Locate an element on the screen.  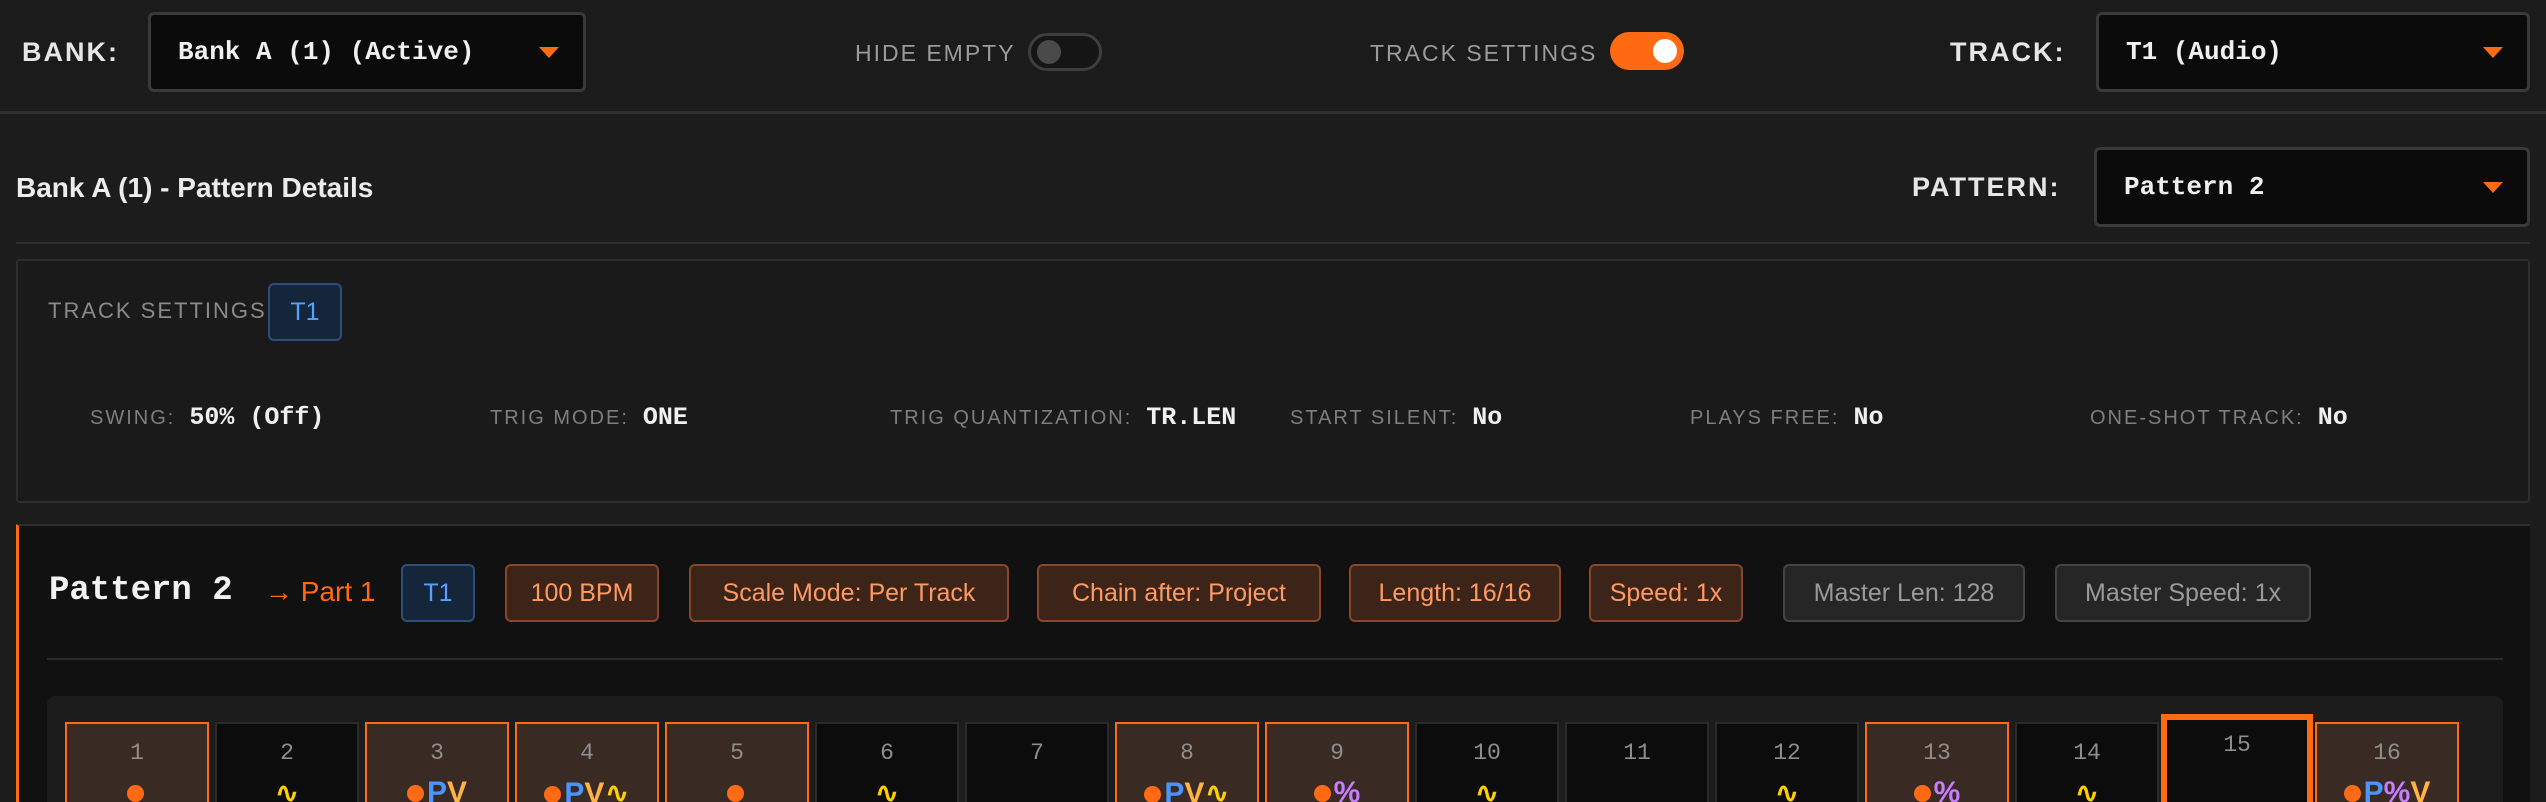
pattern-details-title: Bank A (1) - Pattern Details is located at coordinates (195, 187).